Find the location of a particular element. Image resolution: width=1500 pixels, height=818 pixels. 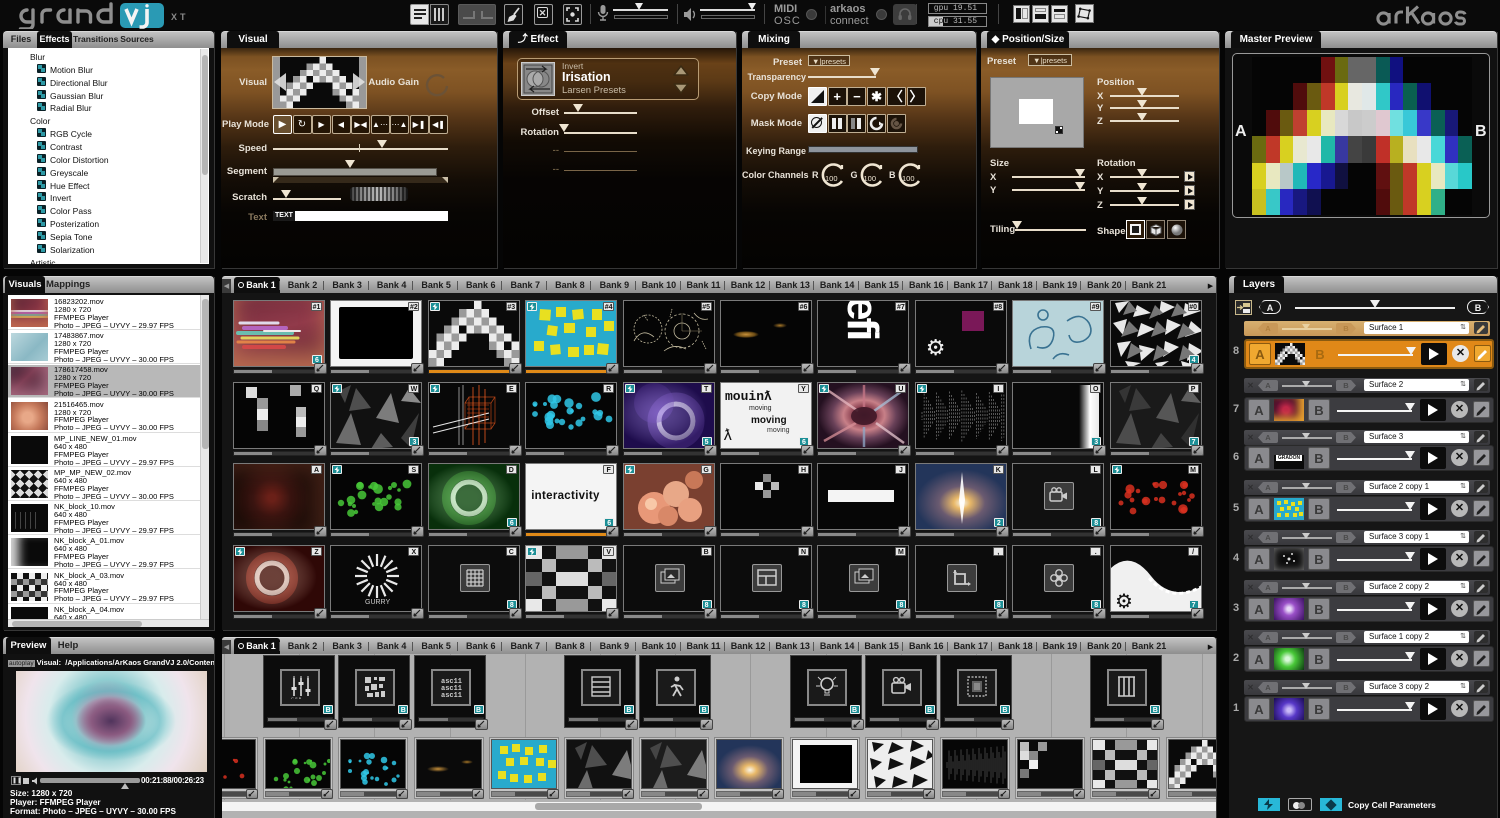

svg-text: GURRY is located at coordinates (377, 602).